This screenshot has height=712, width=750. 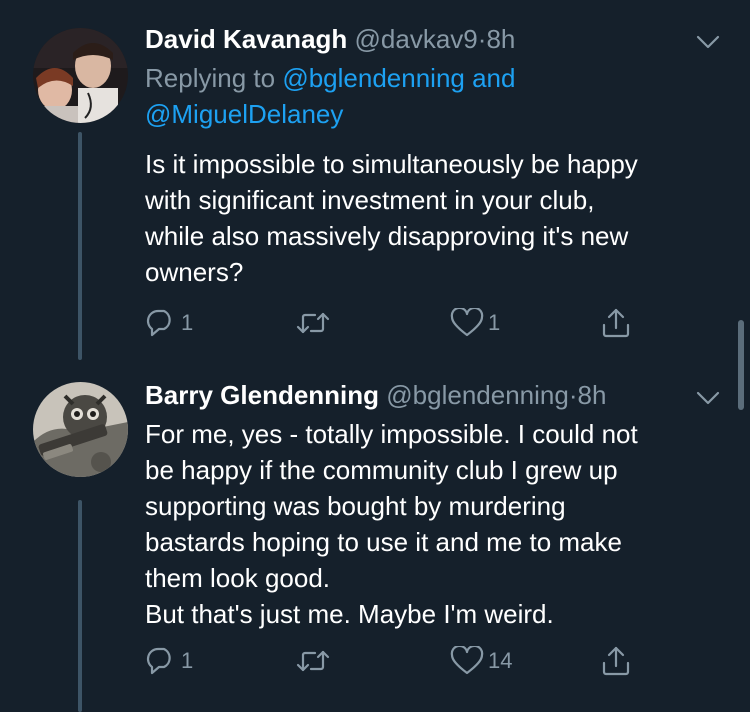 What do you see at coordinates (210, 78) in the screenshot?
I see `replying-to-label: Replying to` at bounding box center [210, 78].